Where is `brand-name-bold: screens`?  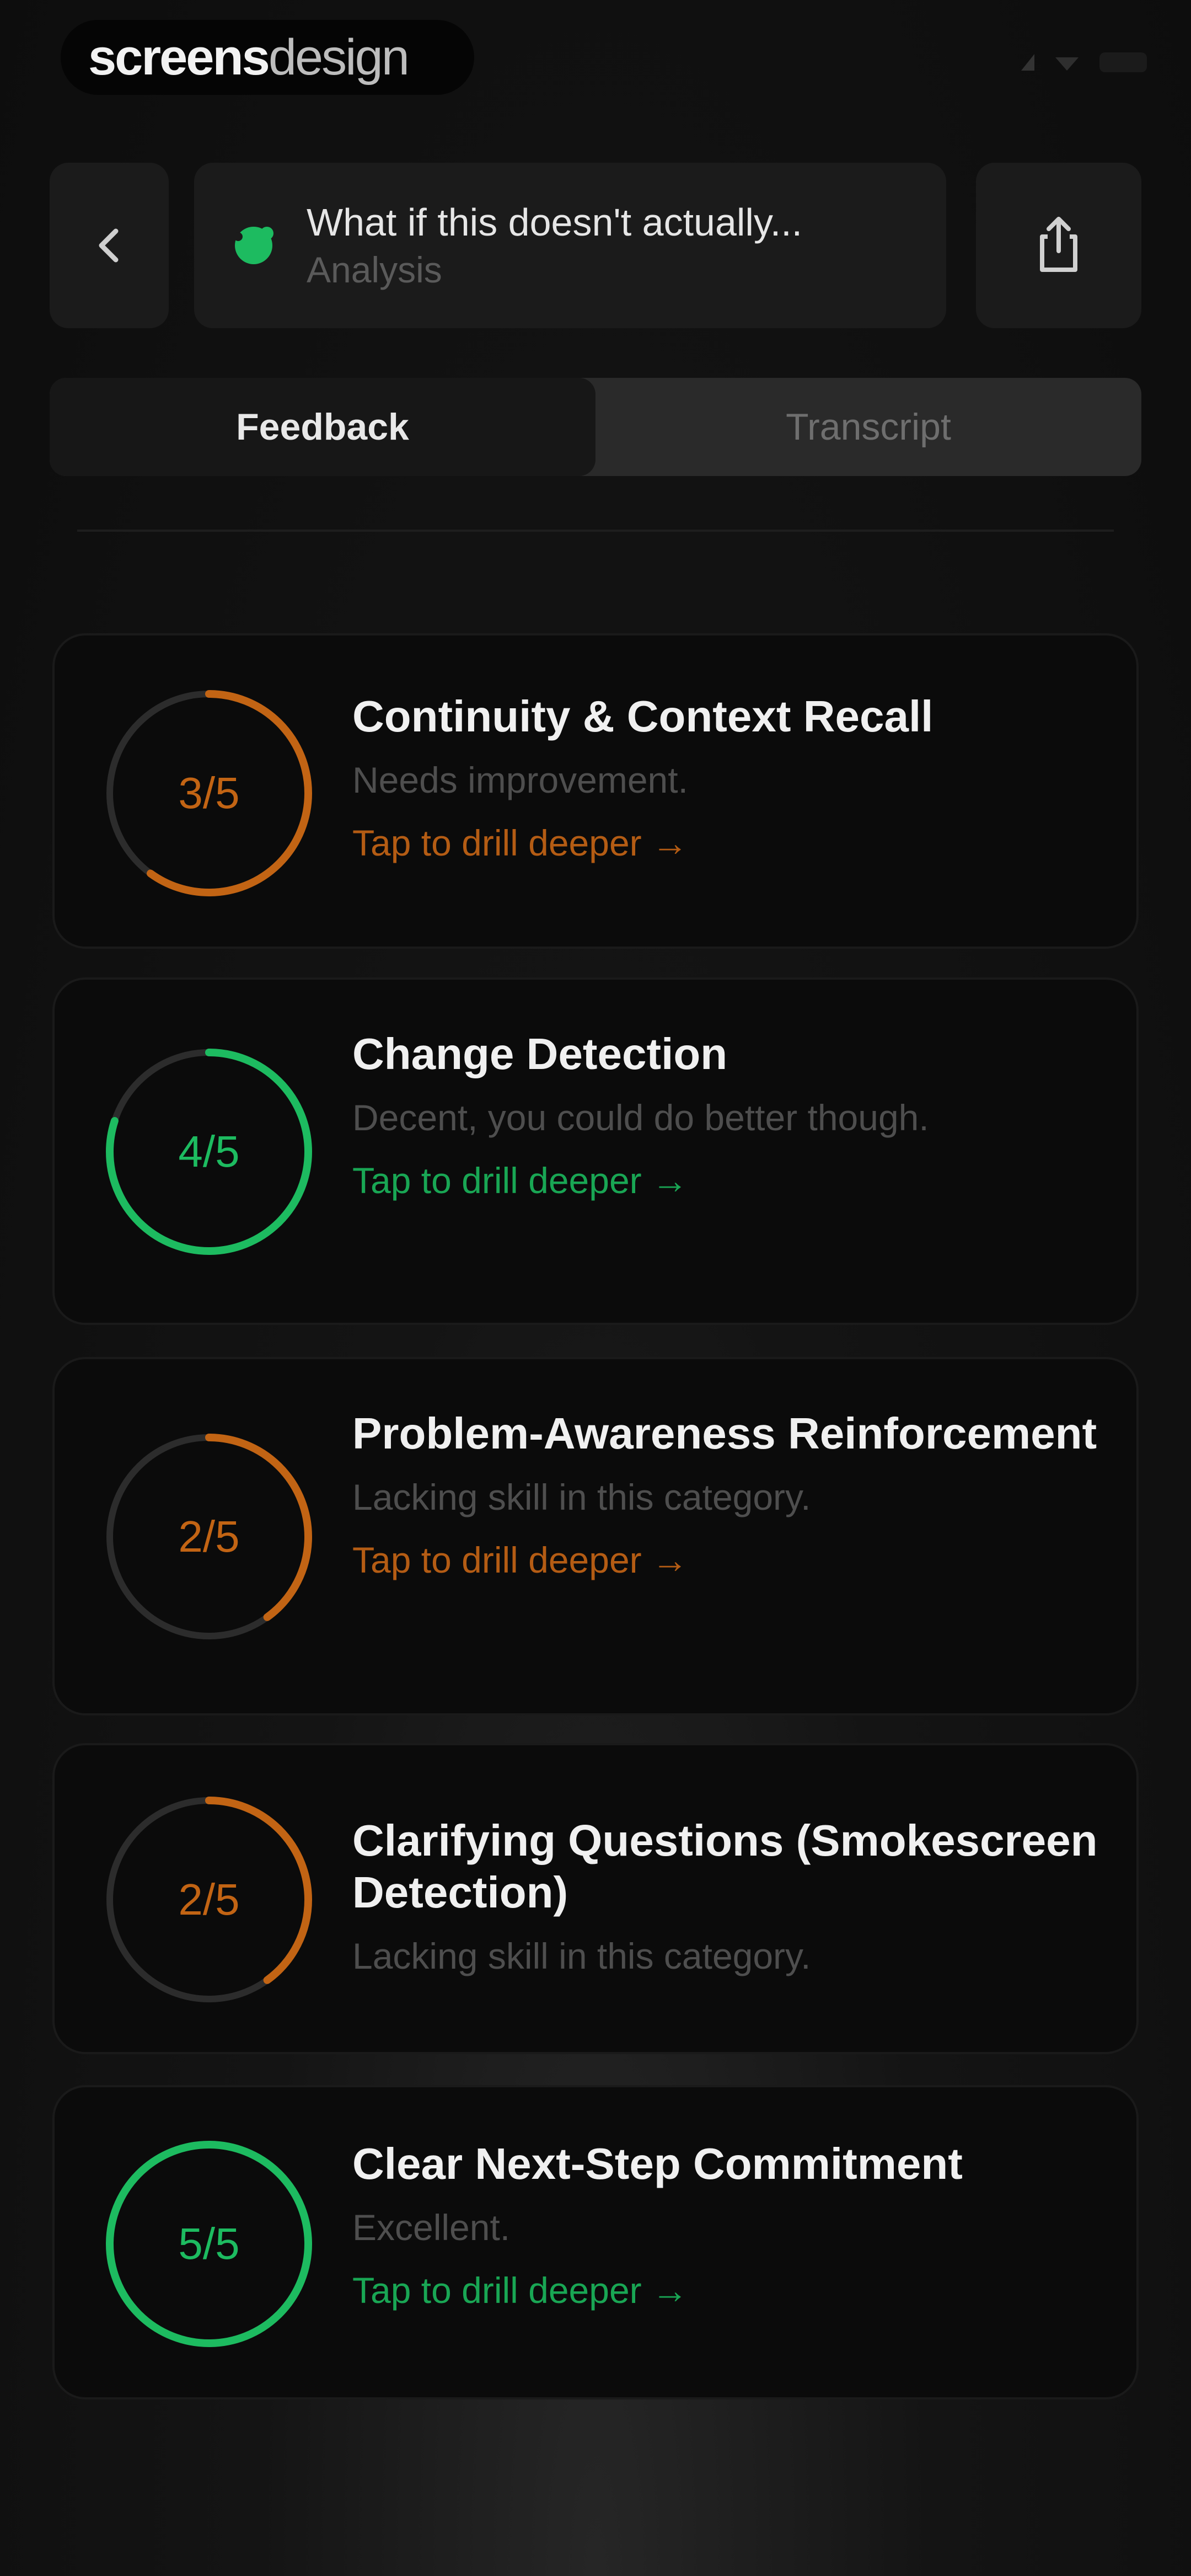
brand-name-bold: screens is located at coordinates (179, 57).